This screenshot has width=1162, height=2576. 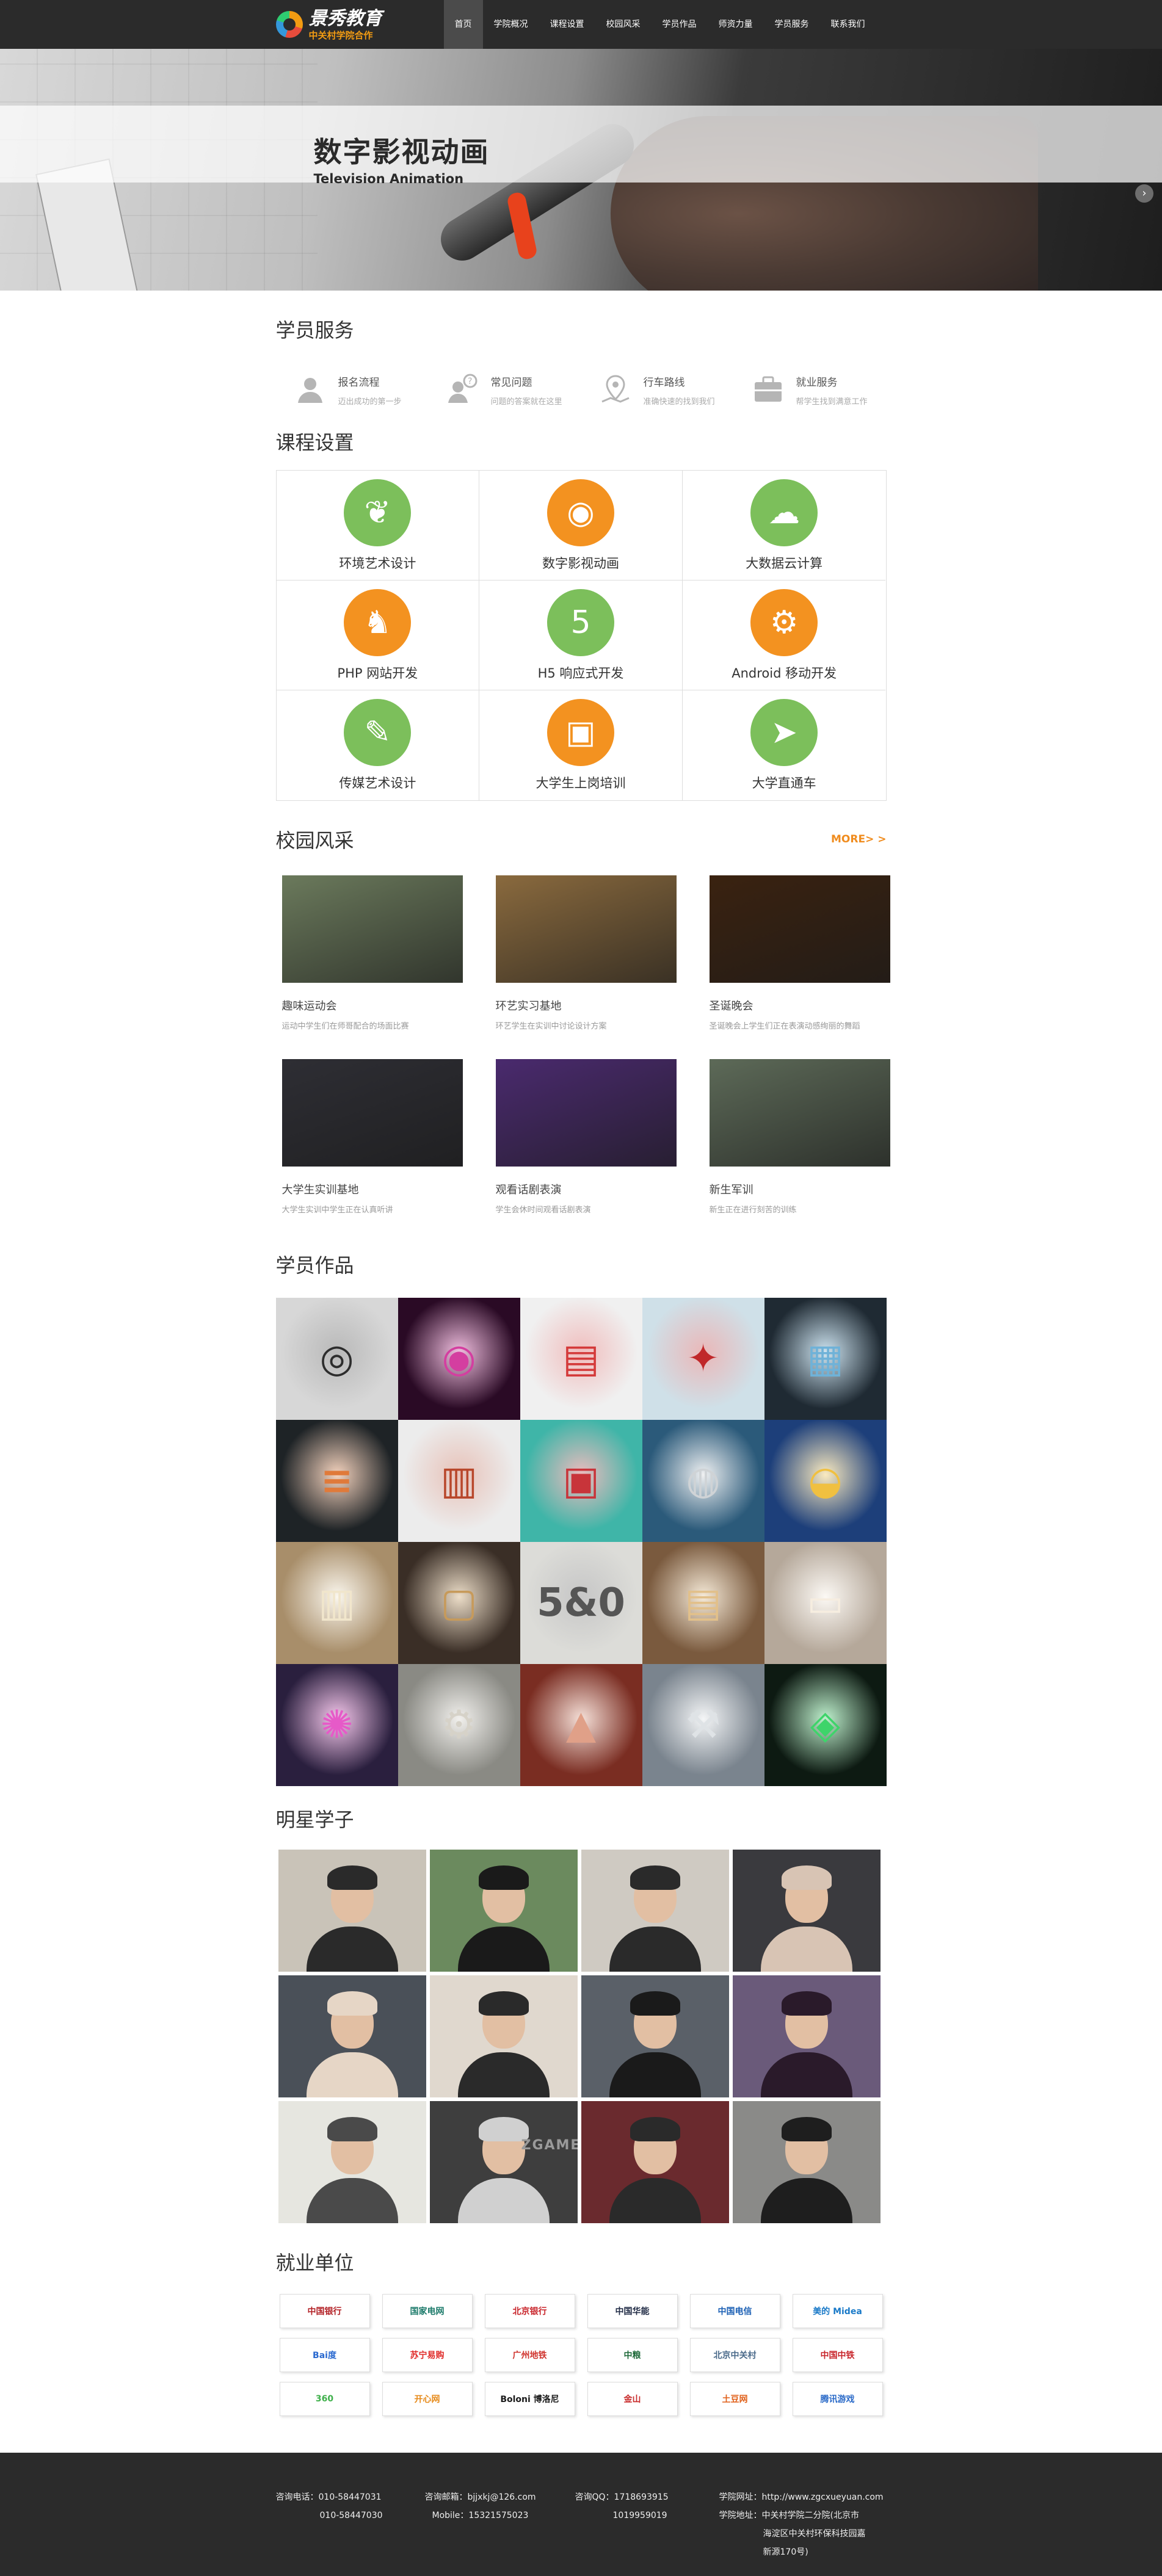 What do you see at coordinates (703, 1603) in the screenshot?
I see `restaurant-interior: ▤` at bounding box center [703, 1603].